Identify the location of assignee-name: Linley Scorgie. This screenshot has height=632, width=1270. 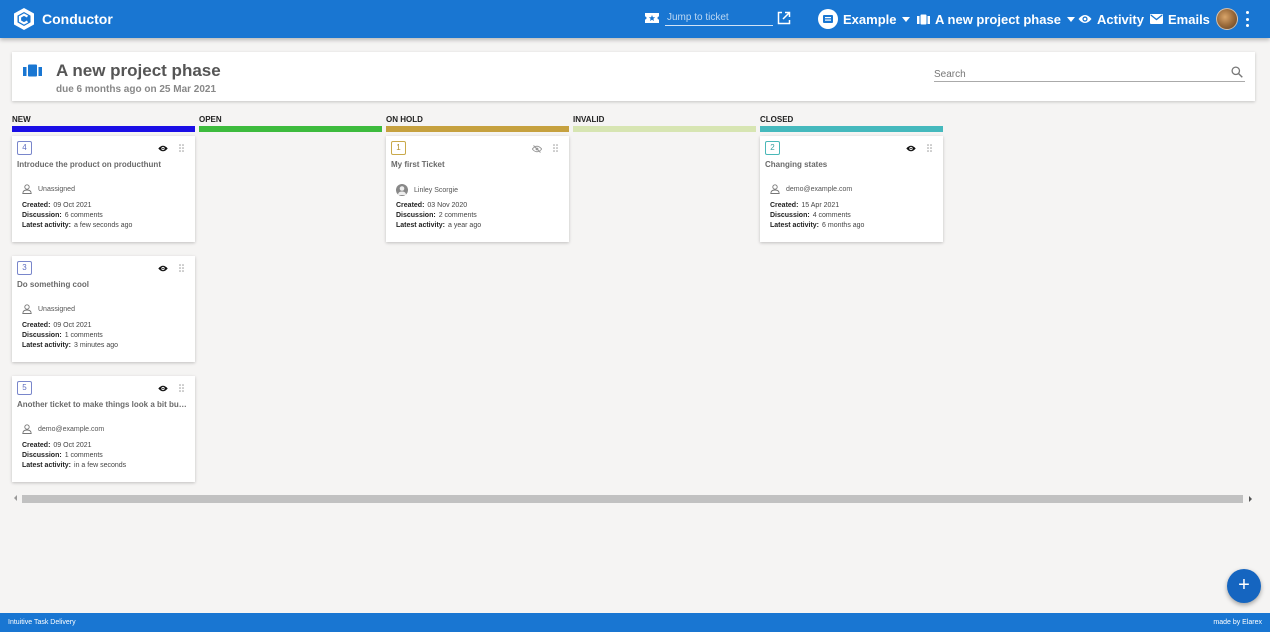
(436, 190).